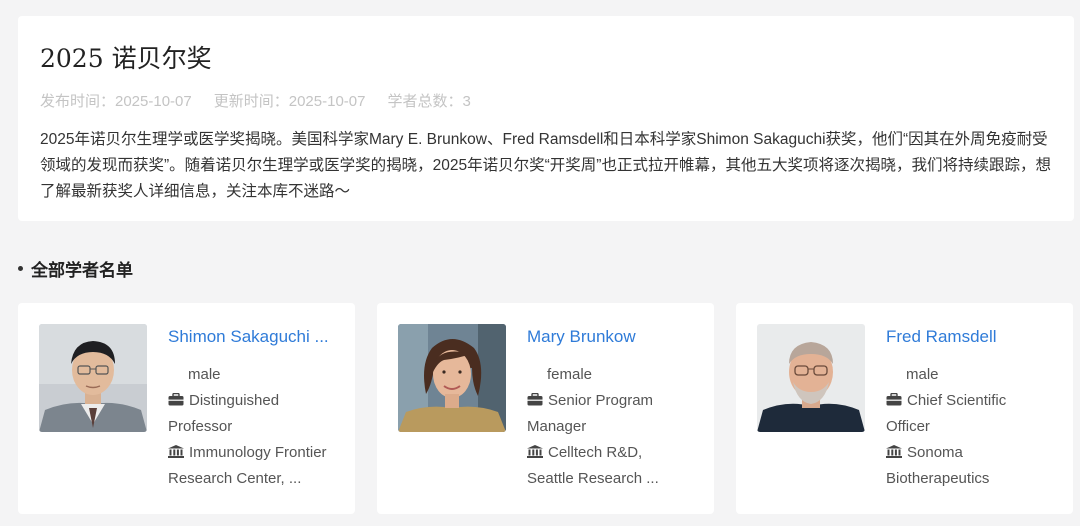  What do you see at coordinates (938, 478) in the screenshot?
I see `org-line-2: Biotherapeutics` at bounding box center [938, 478].